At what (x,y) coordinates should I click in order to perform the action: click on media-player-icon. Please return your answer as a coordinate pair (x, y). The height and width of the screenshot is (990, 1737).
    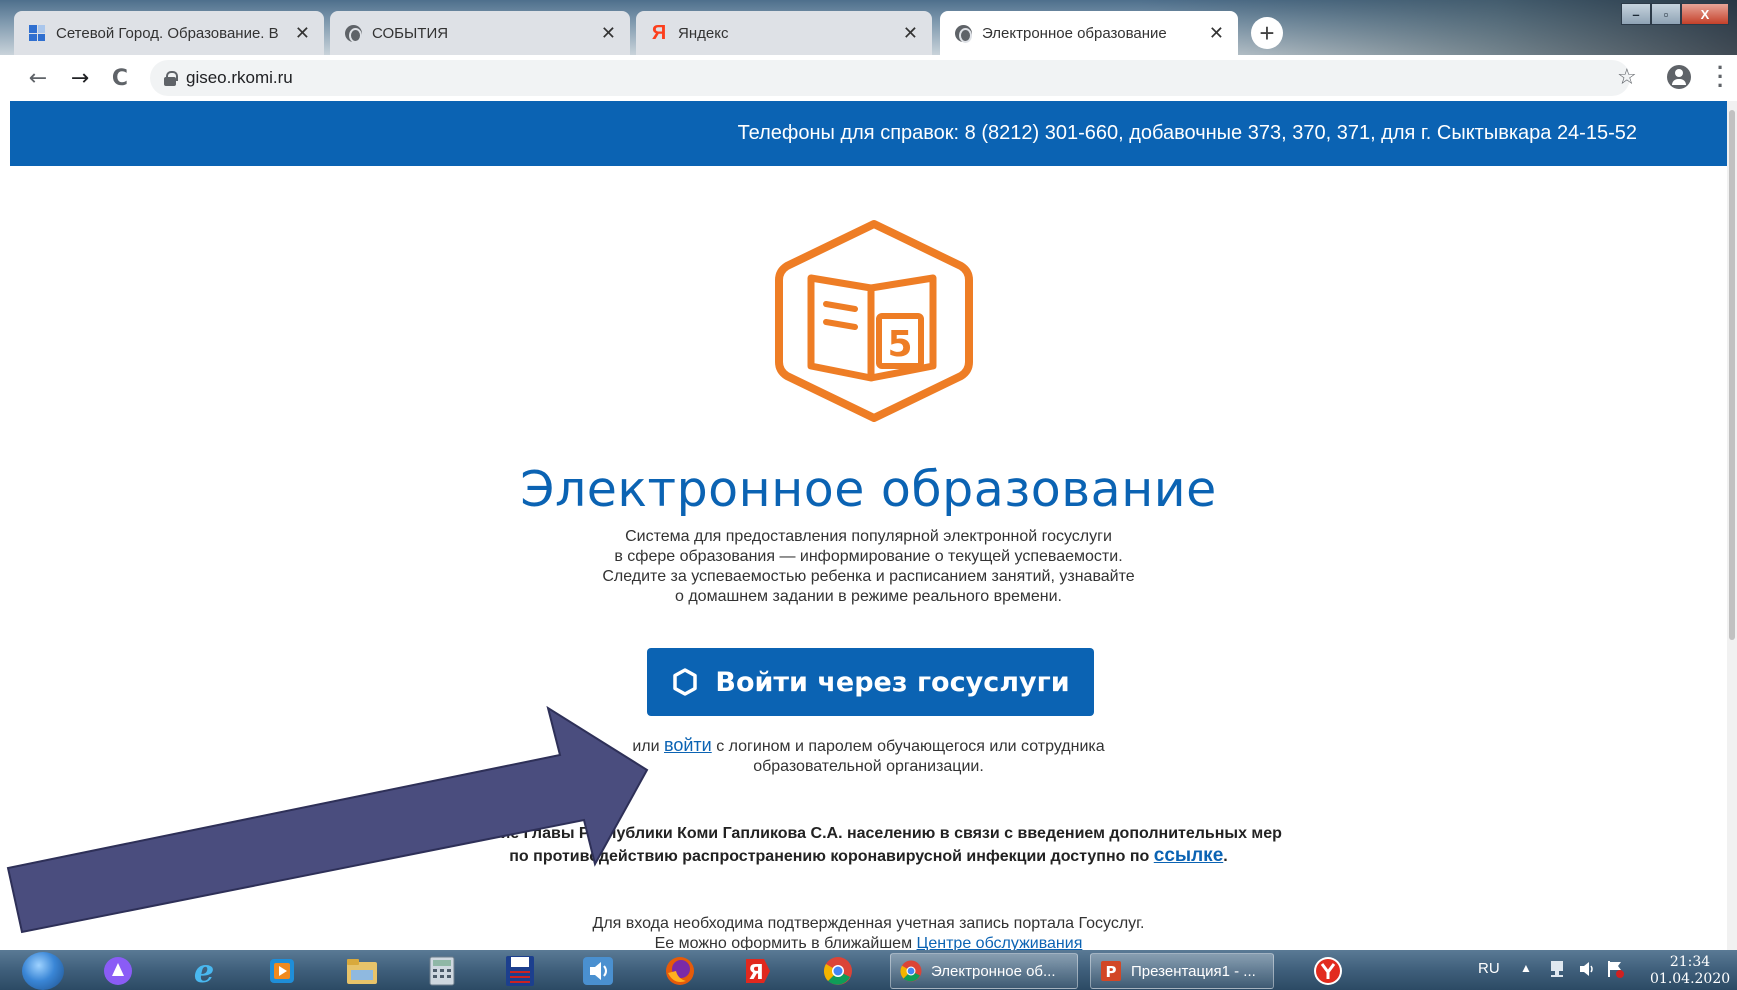
    Looking at the image, I should click on (282, 971).